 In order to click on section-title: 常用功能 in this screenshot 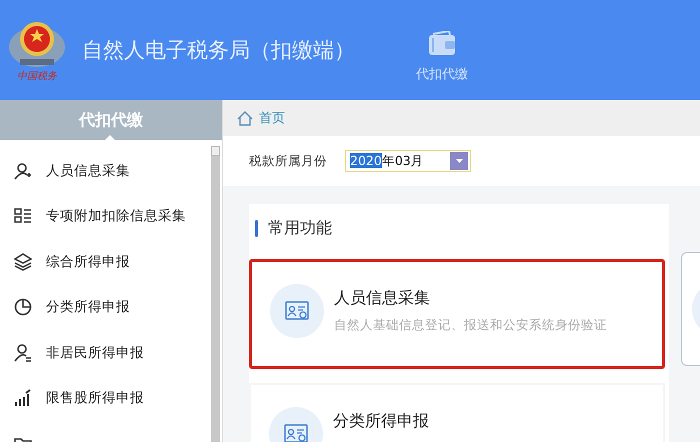, I will do `click(300, 228)`.